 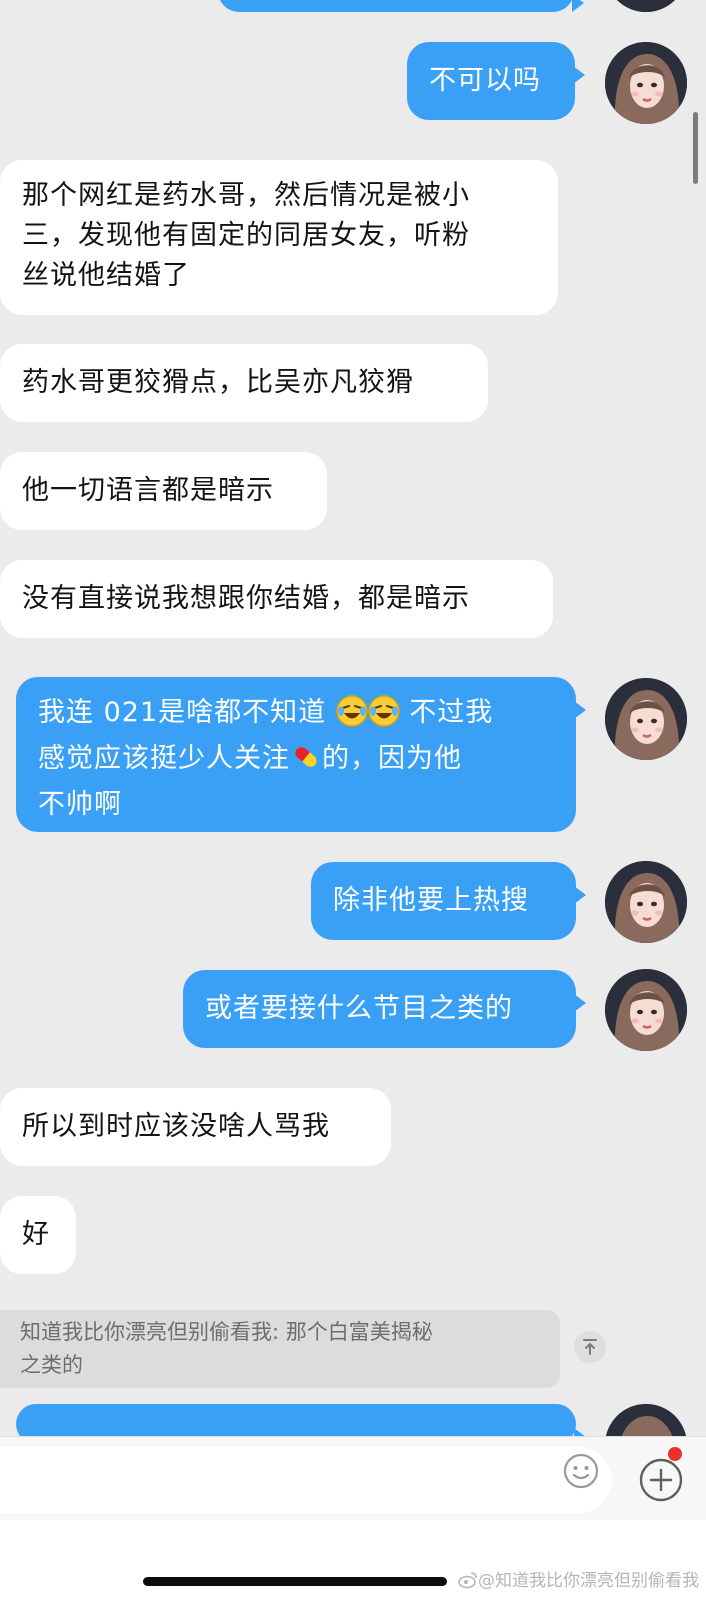 I want to click on message-text: 不可以吗, so click(x=485, y=80).